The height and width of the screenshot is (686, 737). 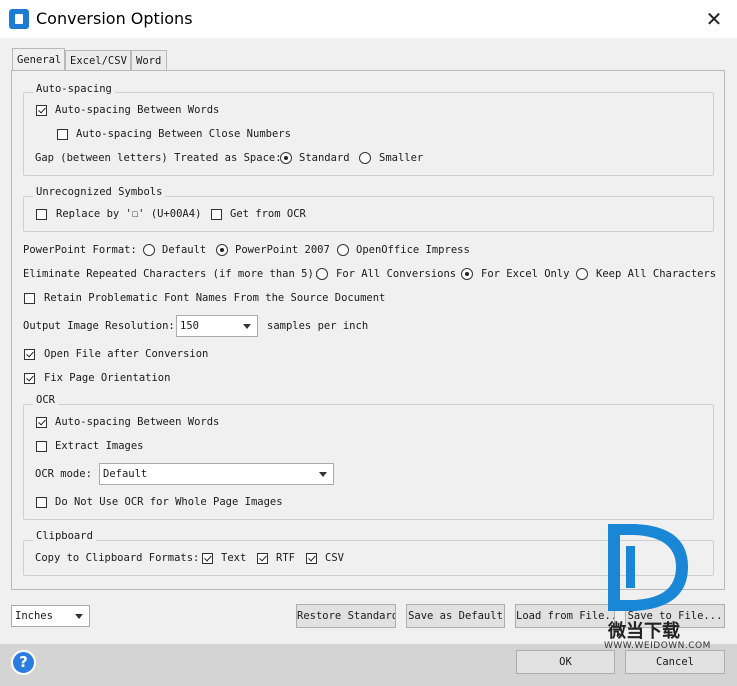 I want to click on resolution-value: 150, so click(x=189, y=326).